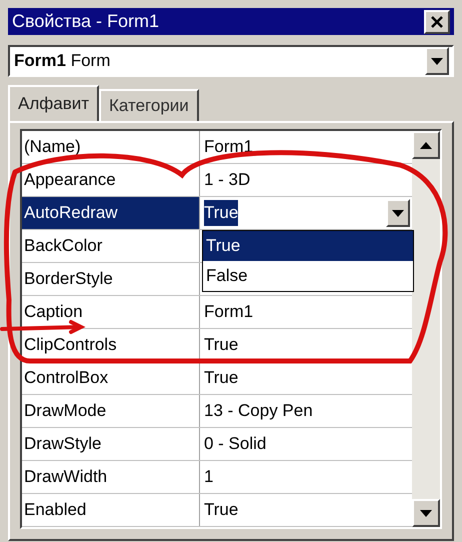 The image size is (462, 542). I want to click on scroll-down-button, so click(426, 513).